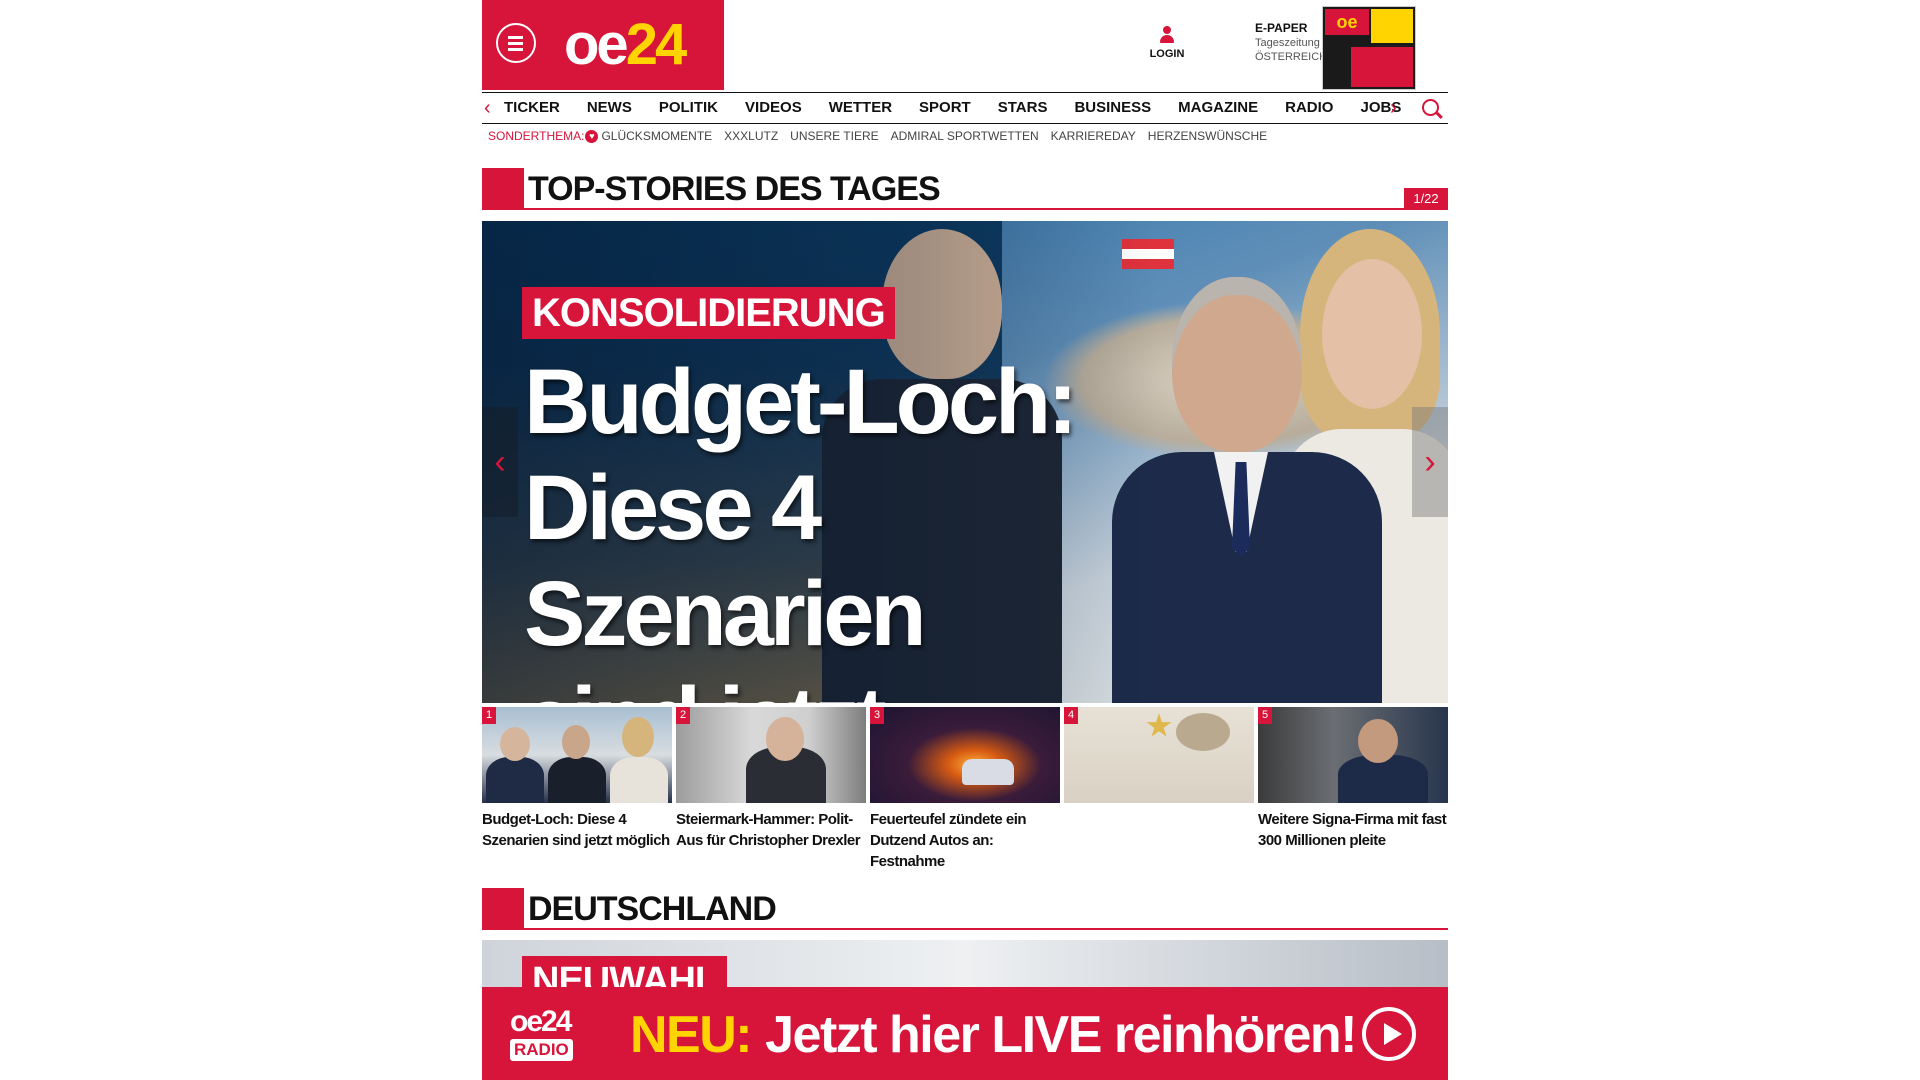 Image resolution: width=1920 pixels, height=1080 pixels. What do you see at coordinates (1309, 108) in the screenshot?
I see `nav-item-radio: RADIO` at bounding box center [1309, 108].